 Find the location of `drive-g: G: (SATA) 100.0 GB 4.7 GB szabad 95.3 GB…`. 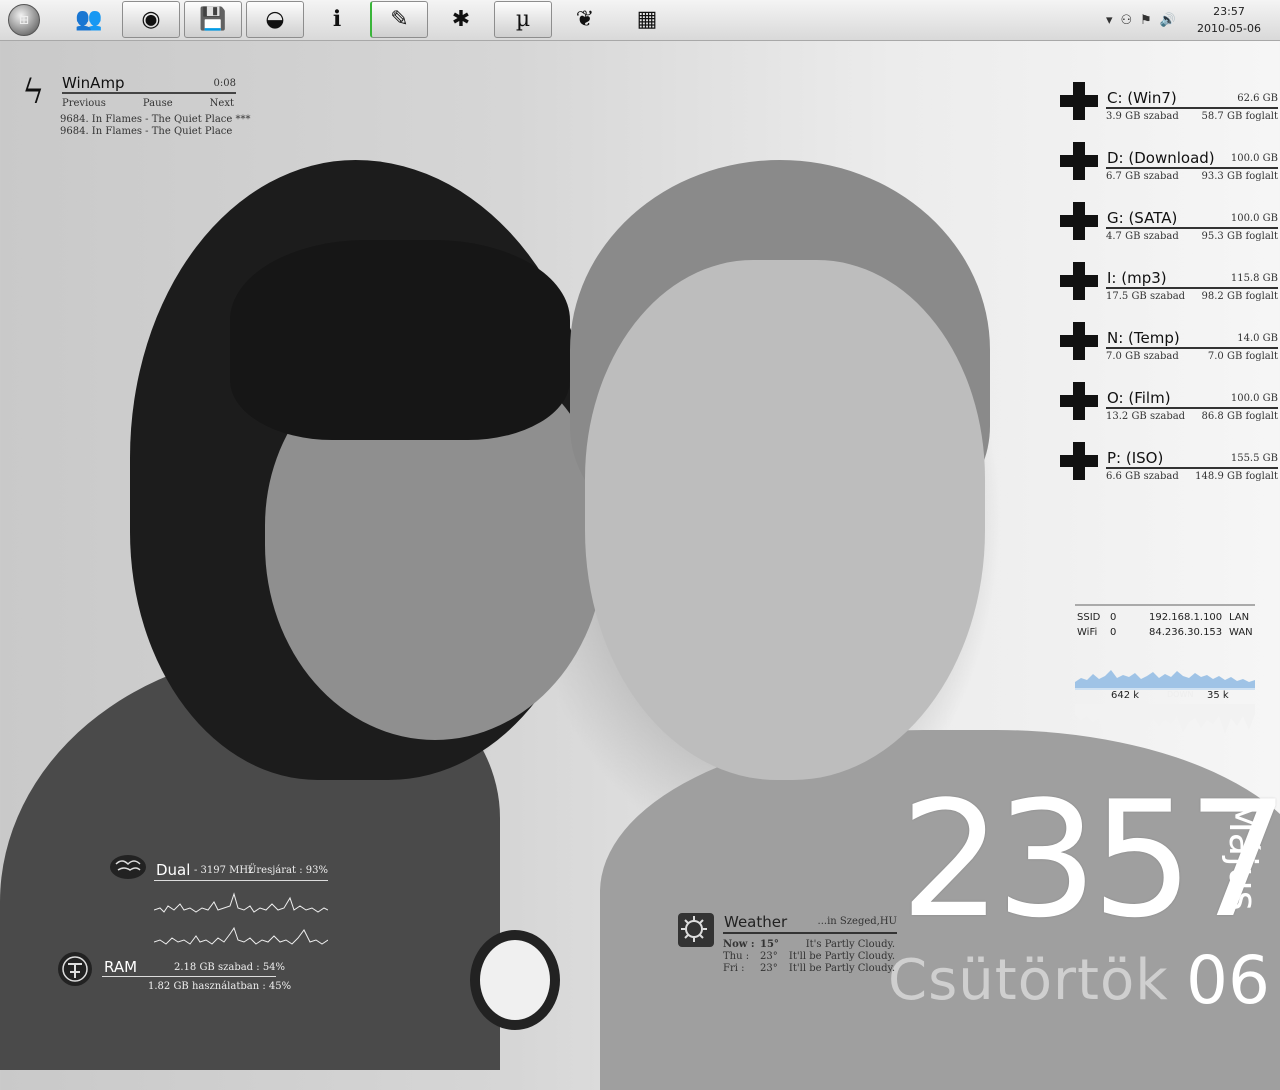

drive-g: G: (SATA) 100.0 GB 4.7 GB szabad 95.3 GB… is located at coordinates (1169, 232).